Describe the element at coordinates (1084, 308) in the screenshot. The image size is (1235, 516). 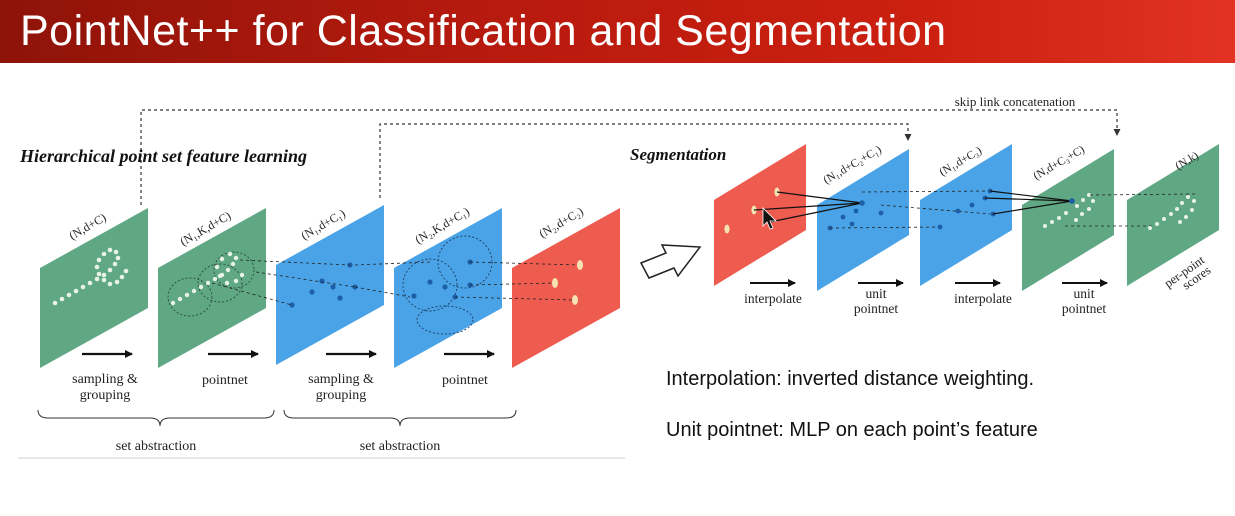
I see `step-label-unit-2b: pointnet` at that location.